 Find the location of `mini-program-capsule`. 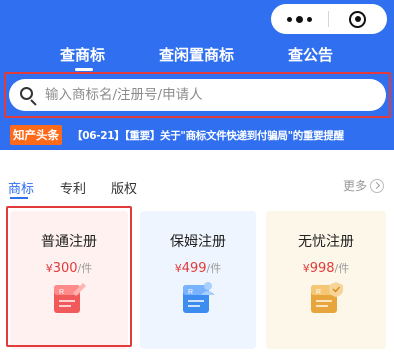

mini-program-capsule is located at coordinates (329, 19).